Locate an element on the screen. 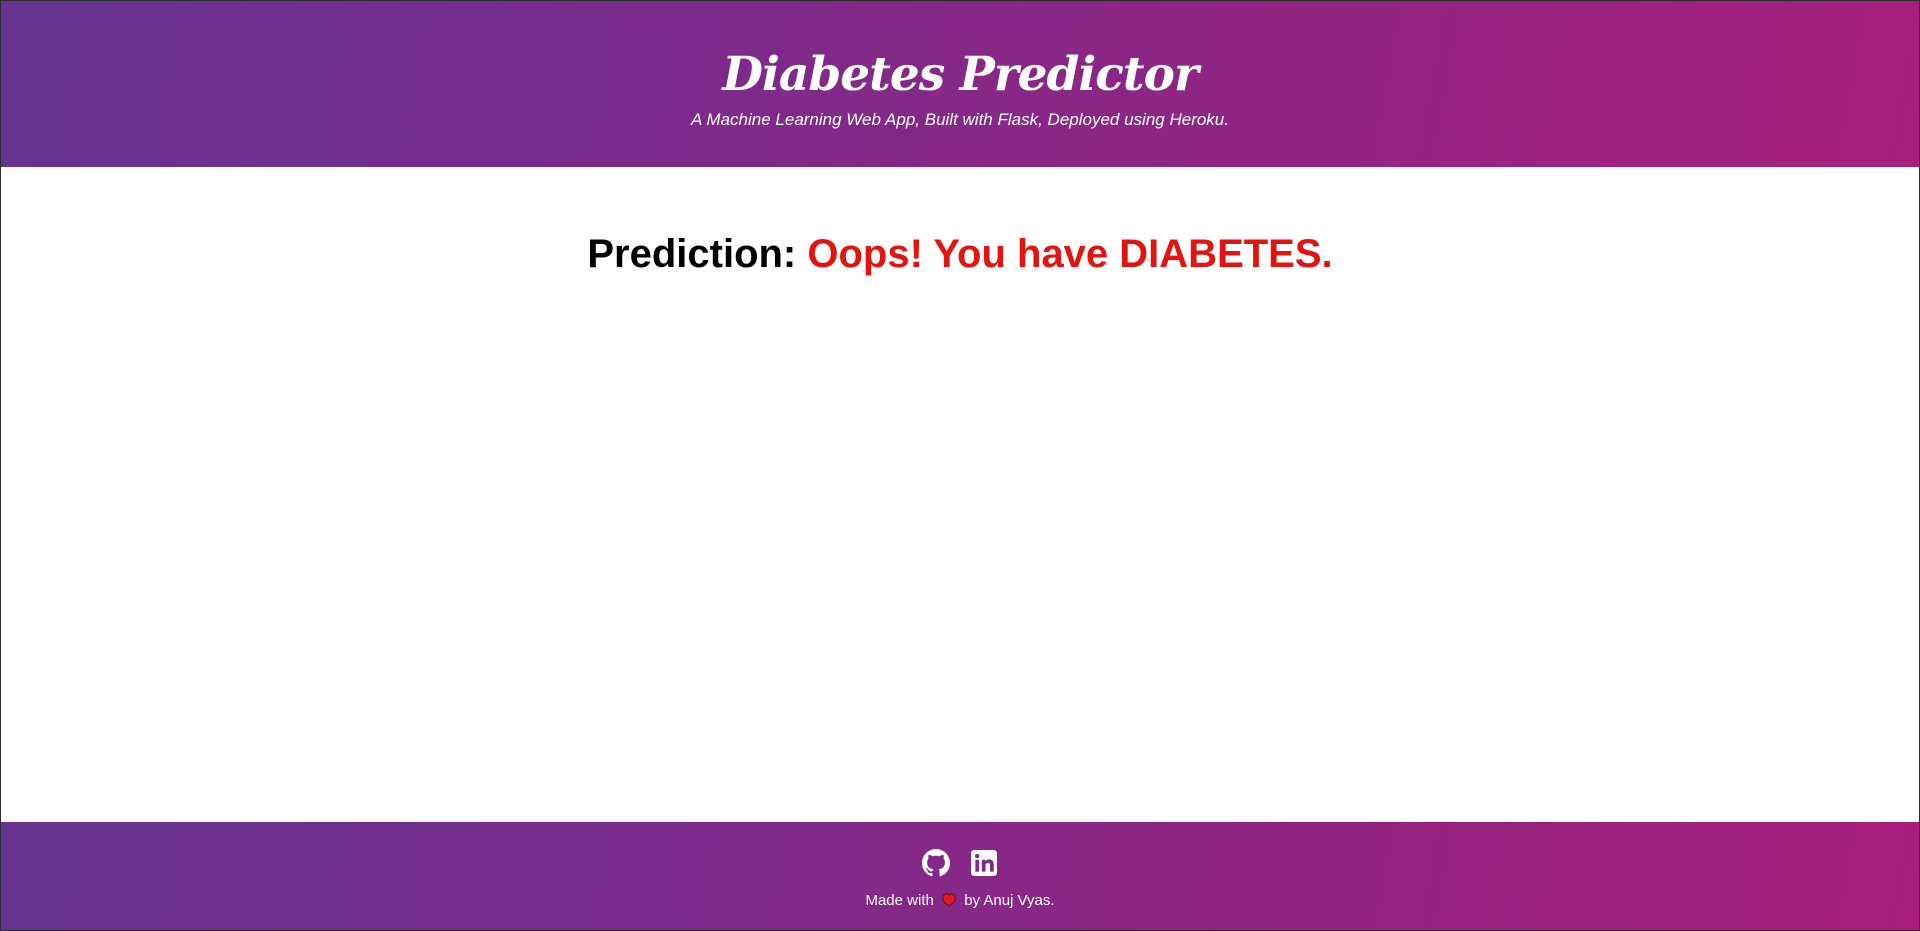 This screenshot has height=931, width=1920. prediction-text: Prediction: Oops! You have DIABETES. is located at coordinates (960, 254).